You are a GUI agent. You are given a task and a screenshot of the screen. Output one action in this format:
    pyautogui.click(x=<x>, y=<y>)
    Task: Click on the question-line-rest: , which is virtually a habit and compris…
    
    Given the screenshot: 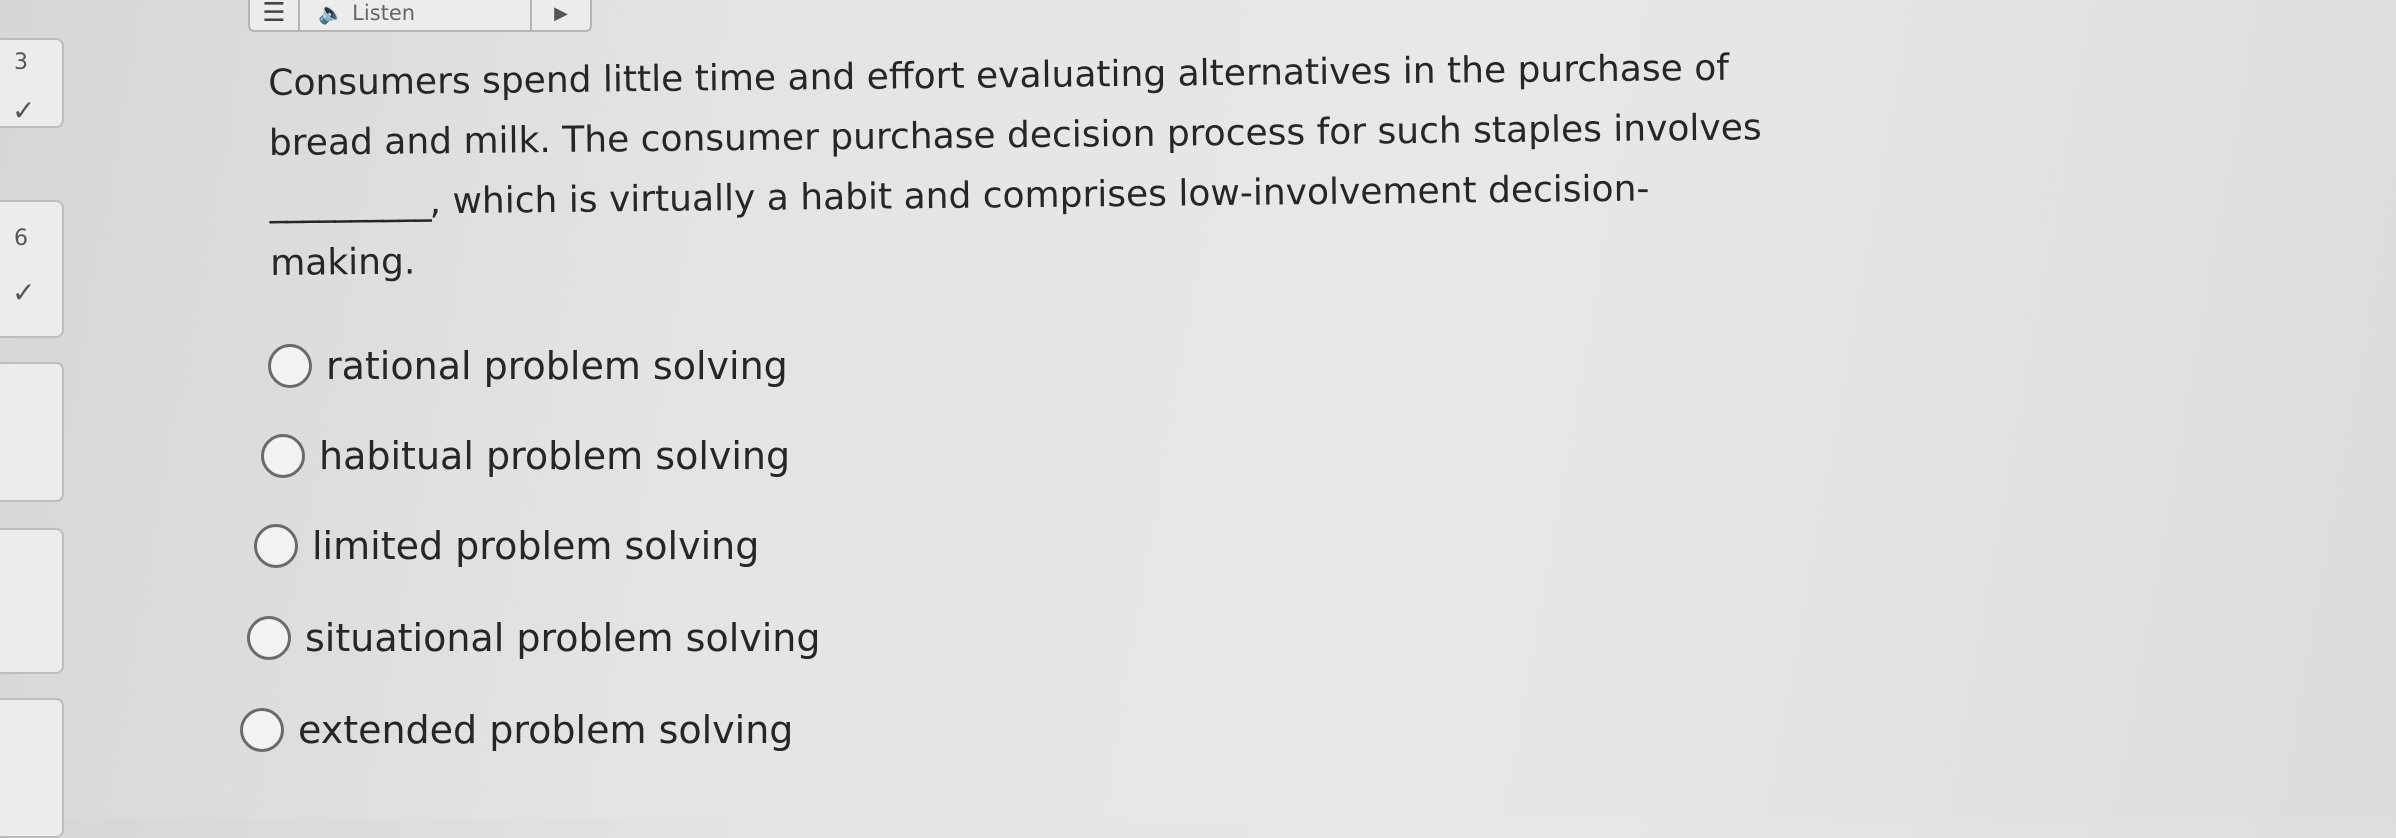 What is the action you would take?
    pyautogui.click(x=1039, y=195)
    